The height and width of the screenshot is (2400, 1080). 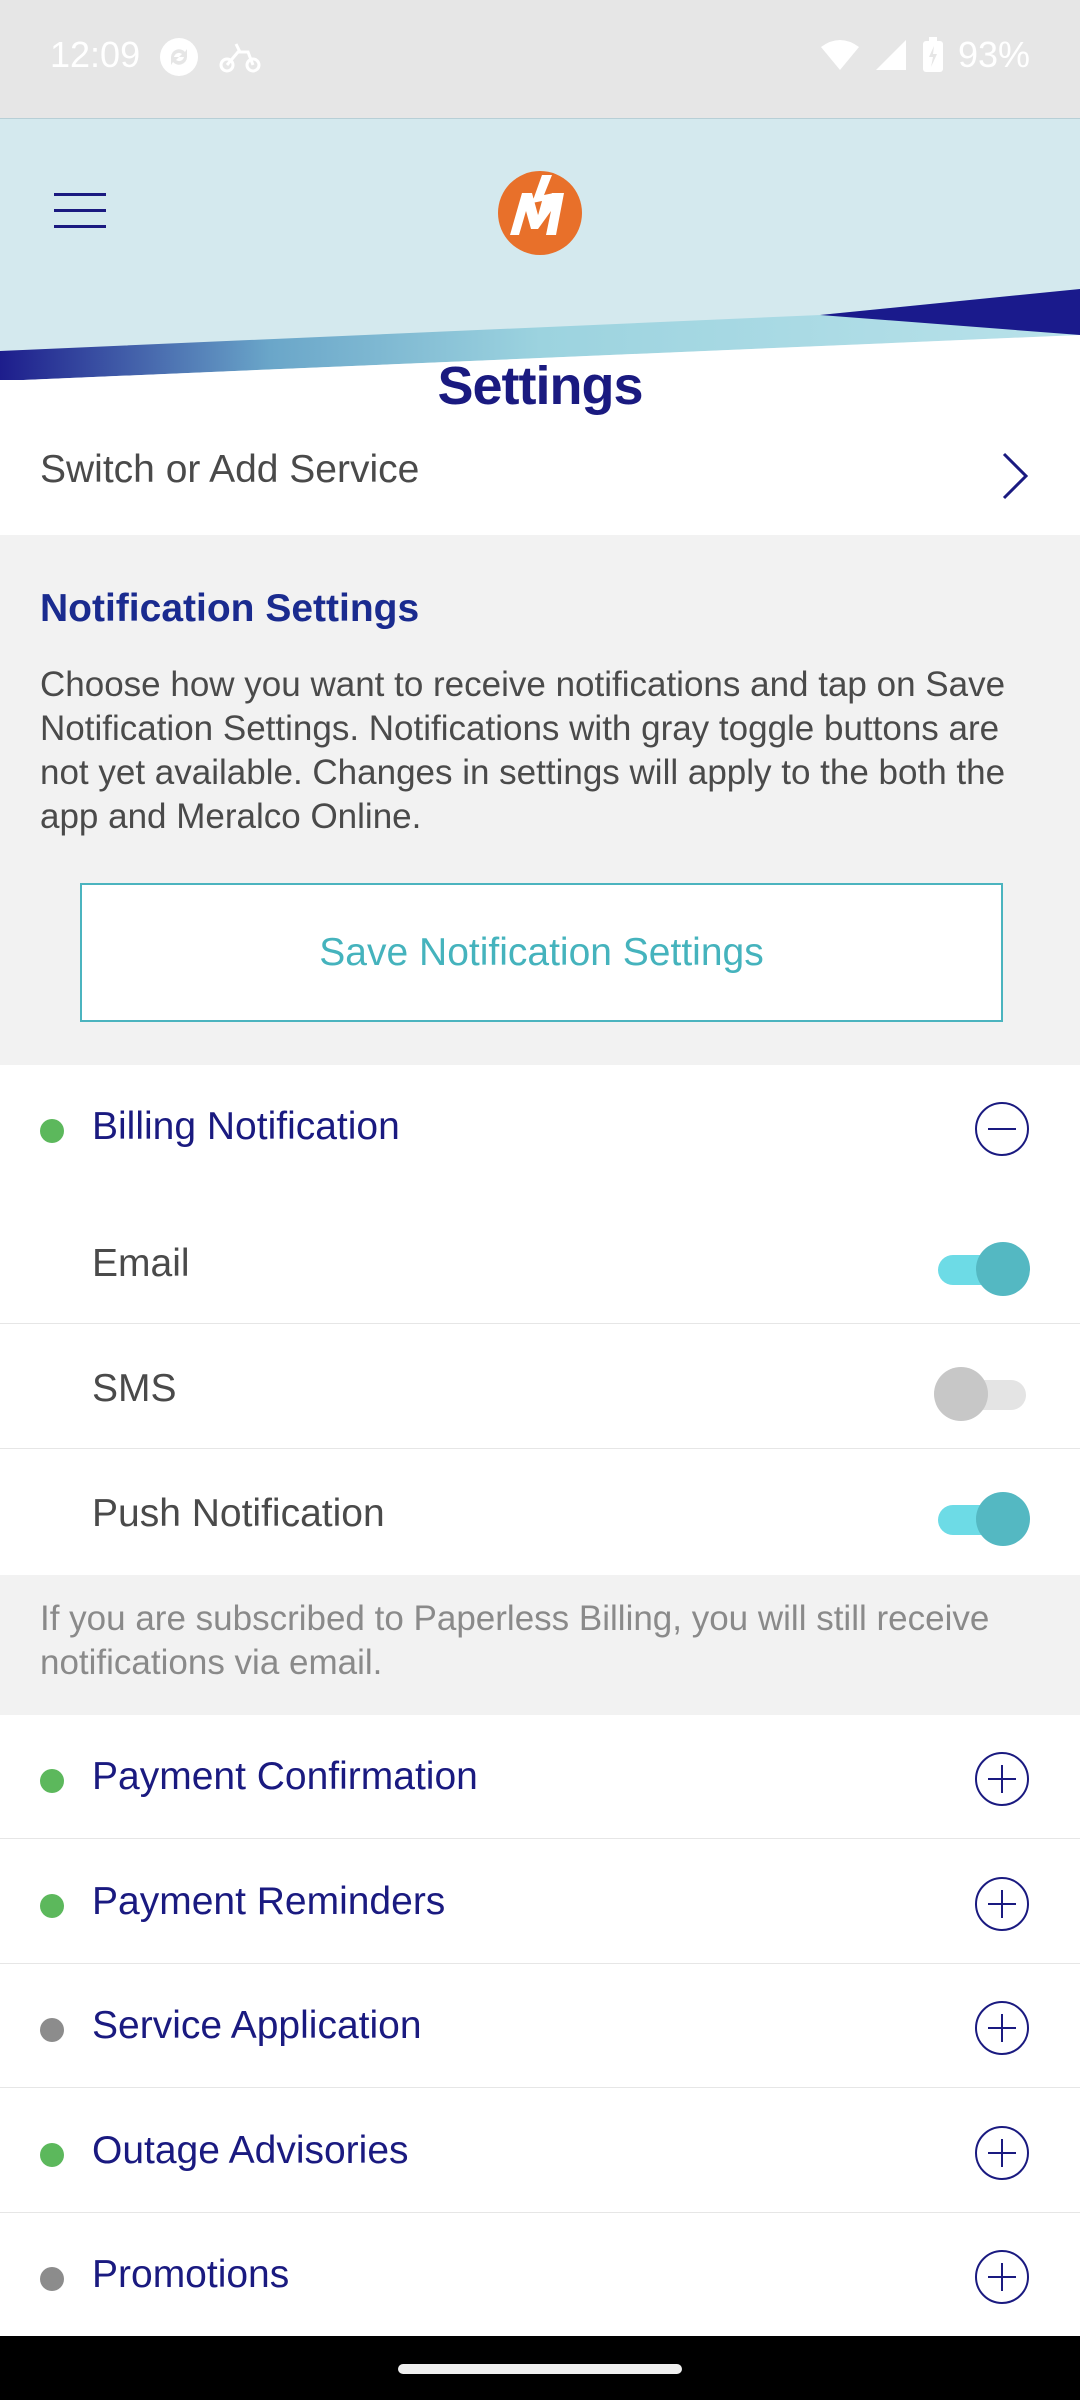 What do you see at coordinates (540, 1387) in the screenshot?
I see `channel-row-sms: SMS` at bounding box center [540, 1387].